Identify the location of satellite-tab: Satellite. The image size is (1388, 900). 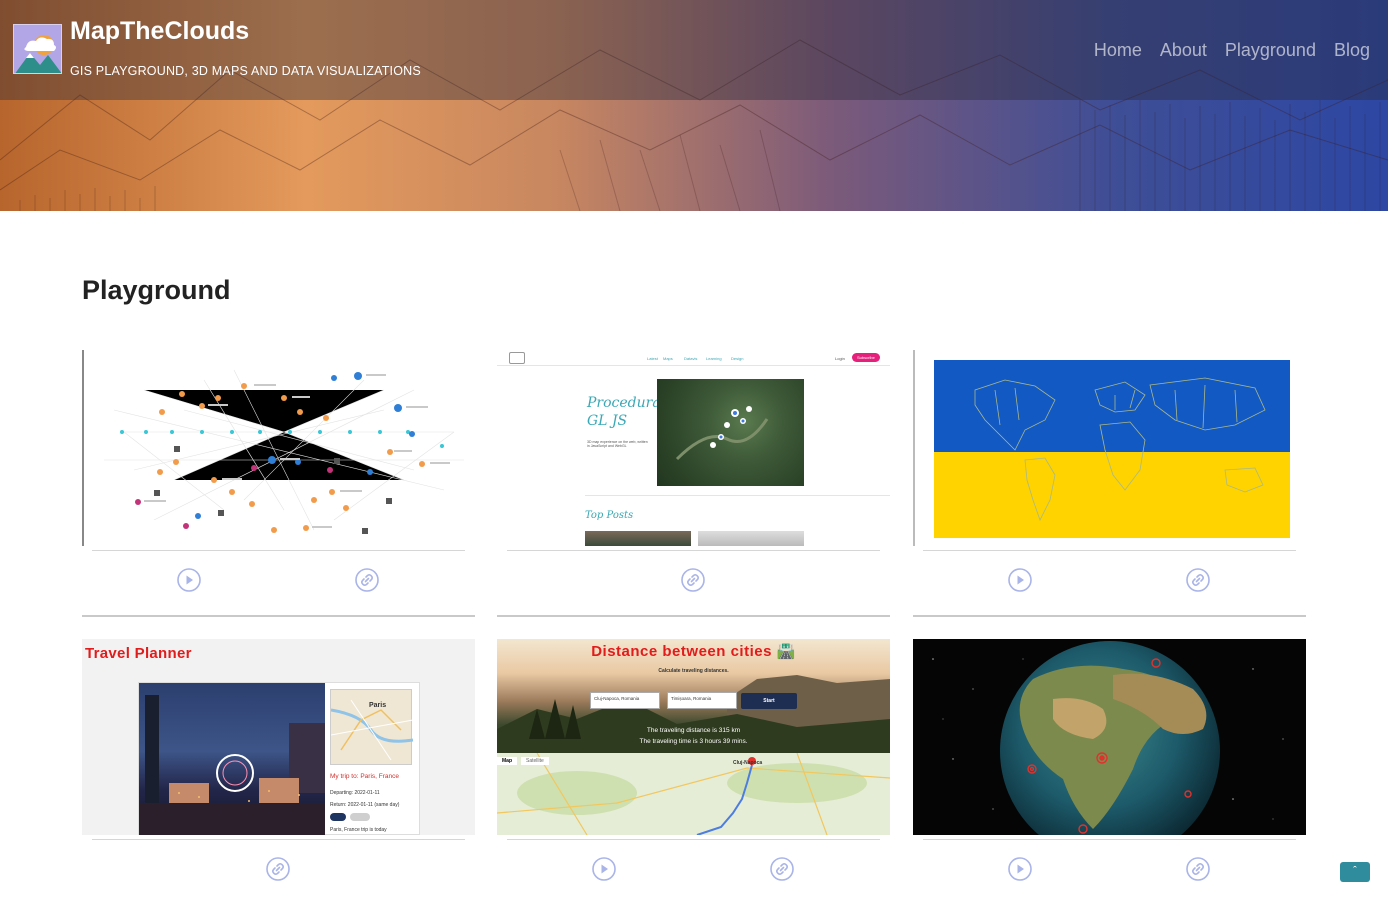
(535, 761).